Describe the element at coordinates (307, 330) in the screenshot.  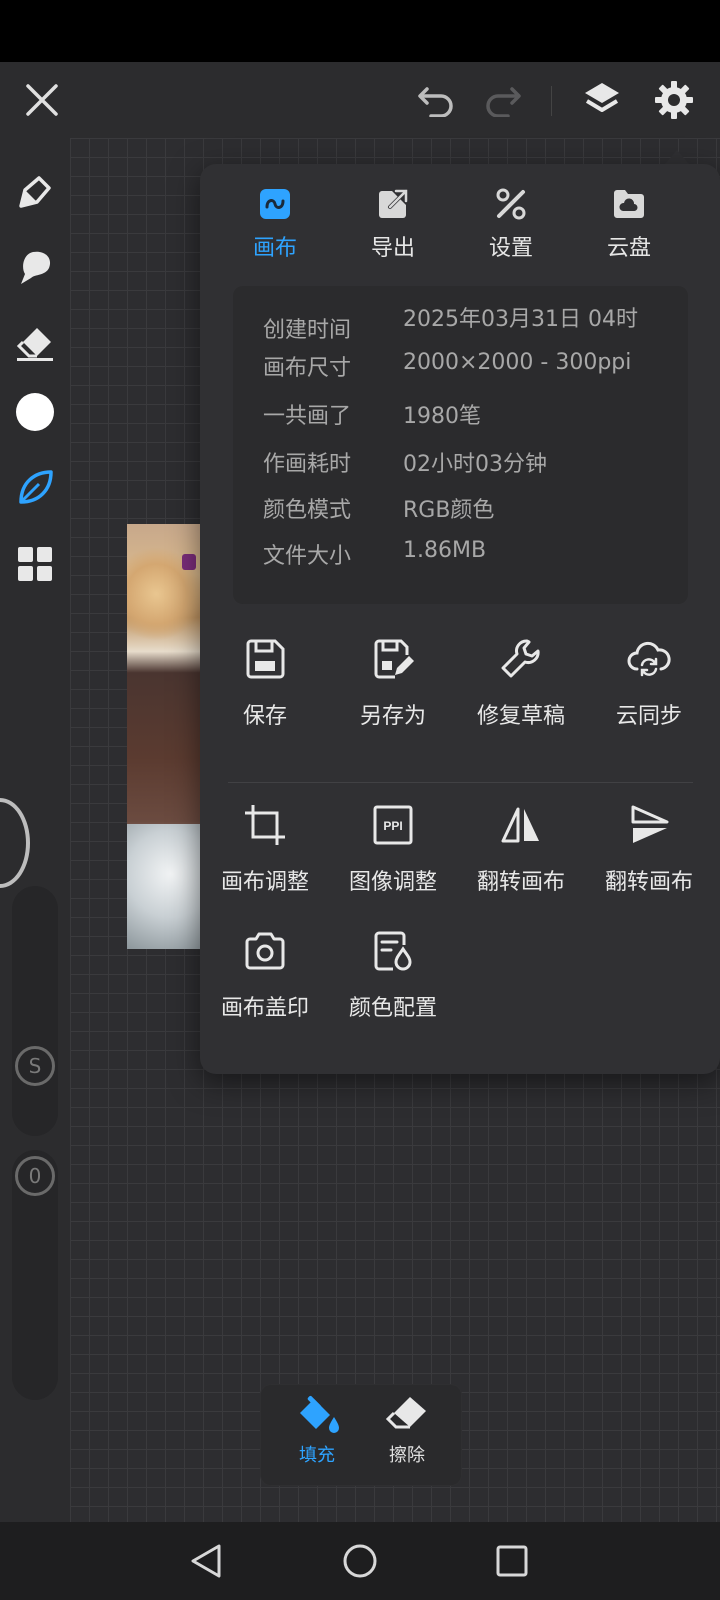
I see `info-key: 创建时间` at that location.